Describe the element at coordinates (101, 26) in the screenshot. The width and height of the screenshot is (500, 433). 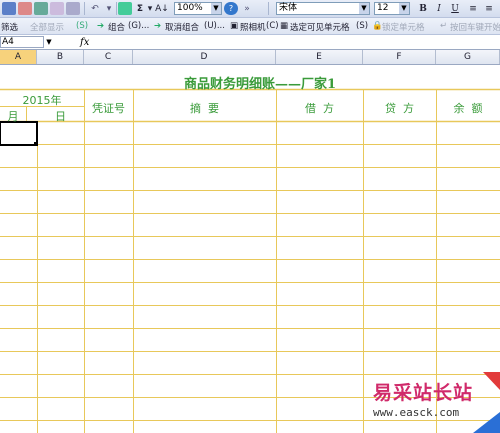
I see `group-arrow-icon: ➔` at that location.